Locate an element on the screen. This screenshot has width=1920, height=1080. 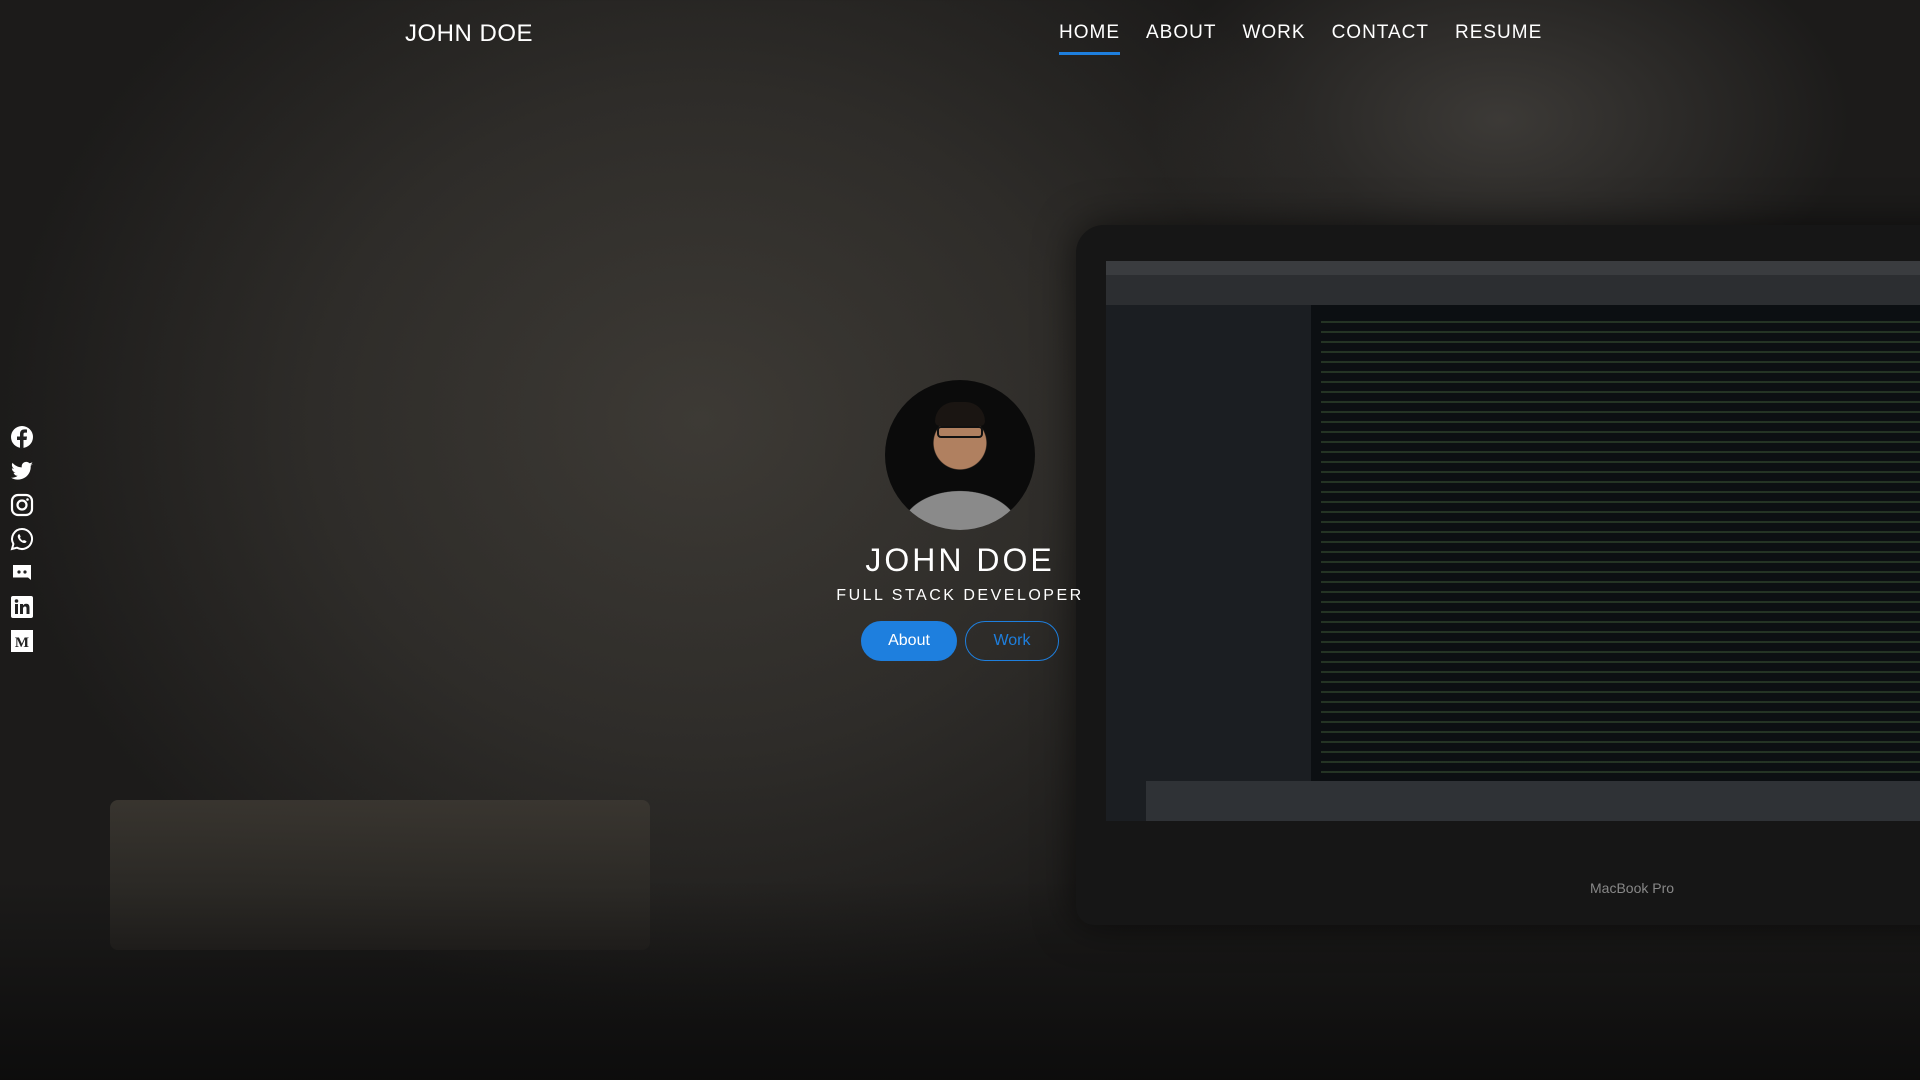
site-logo: JOHN DOE is located at coordinates (469, 34).